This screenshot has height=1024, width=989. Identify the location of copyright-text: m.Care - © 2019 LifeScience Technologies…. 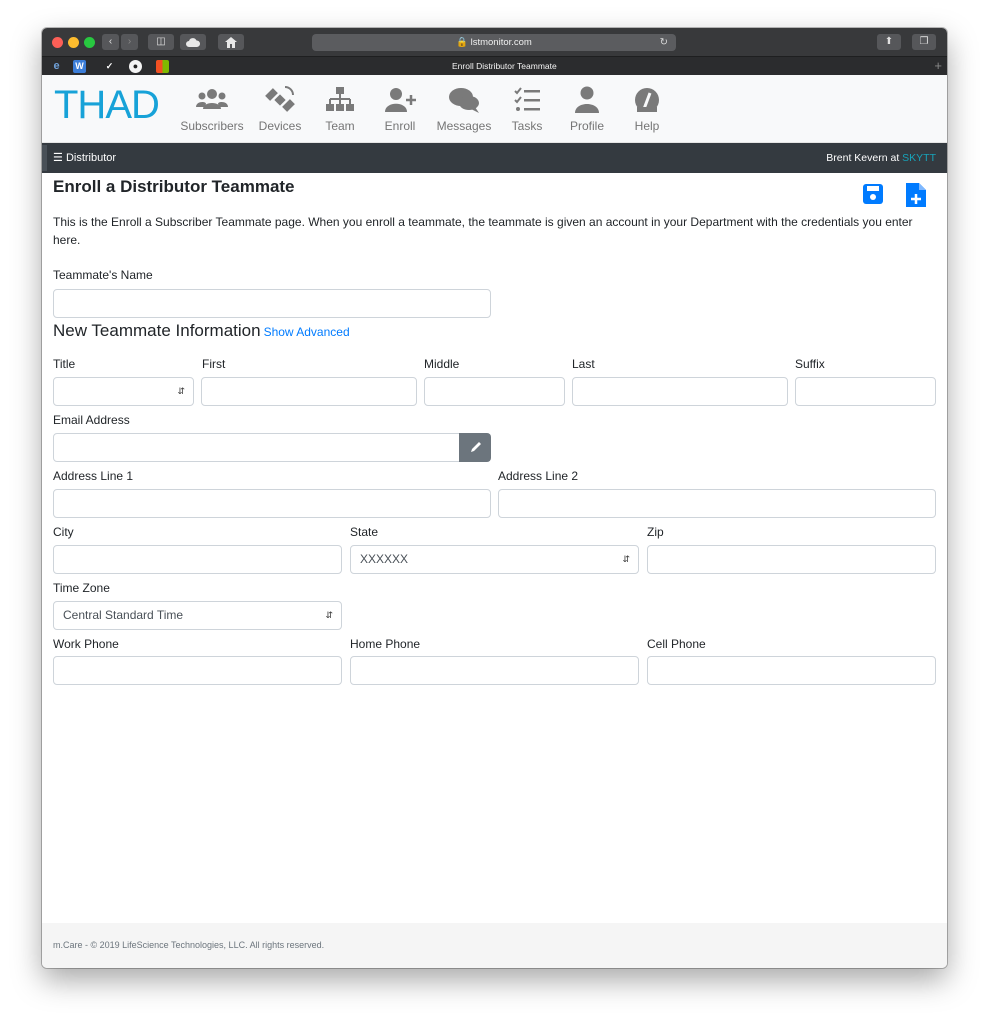
(189, 945).